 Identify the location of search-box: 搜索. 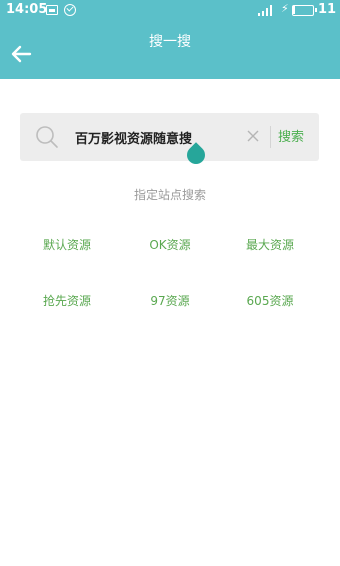
(169, 140).